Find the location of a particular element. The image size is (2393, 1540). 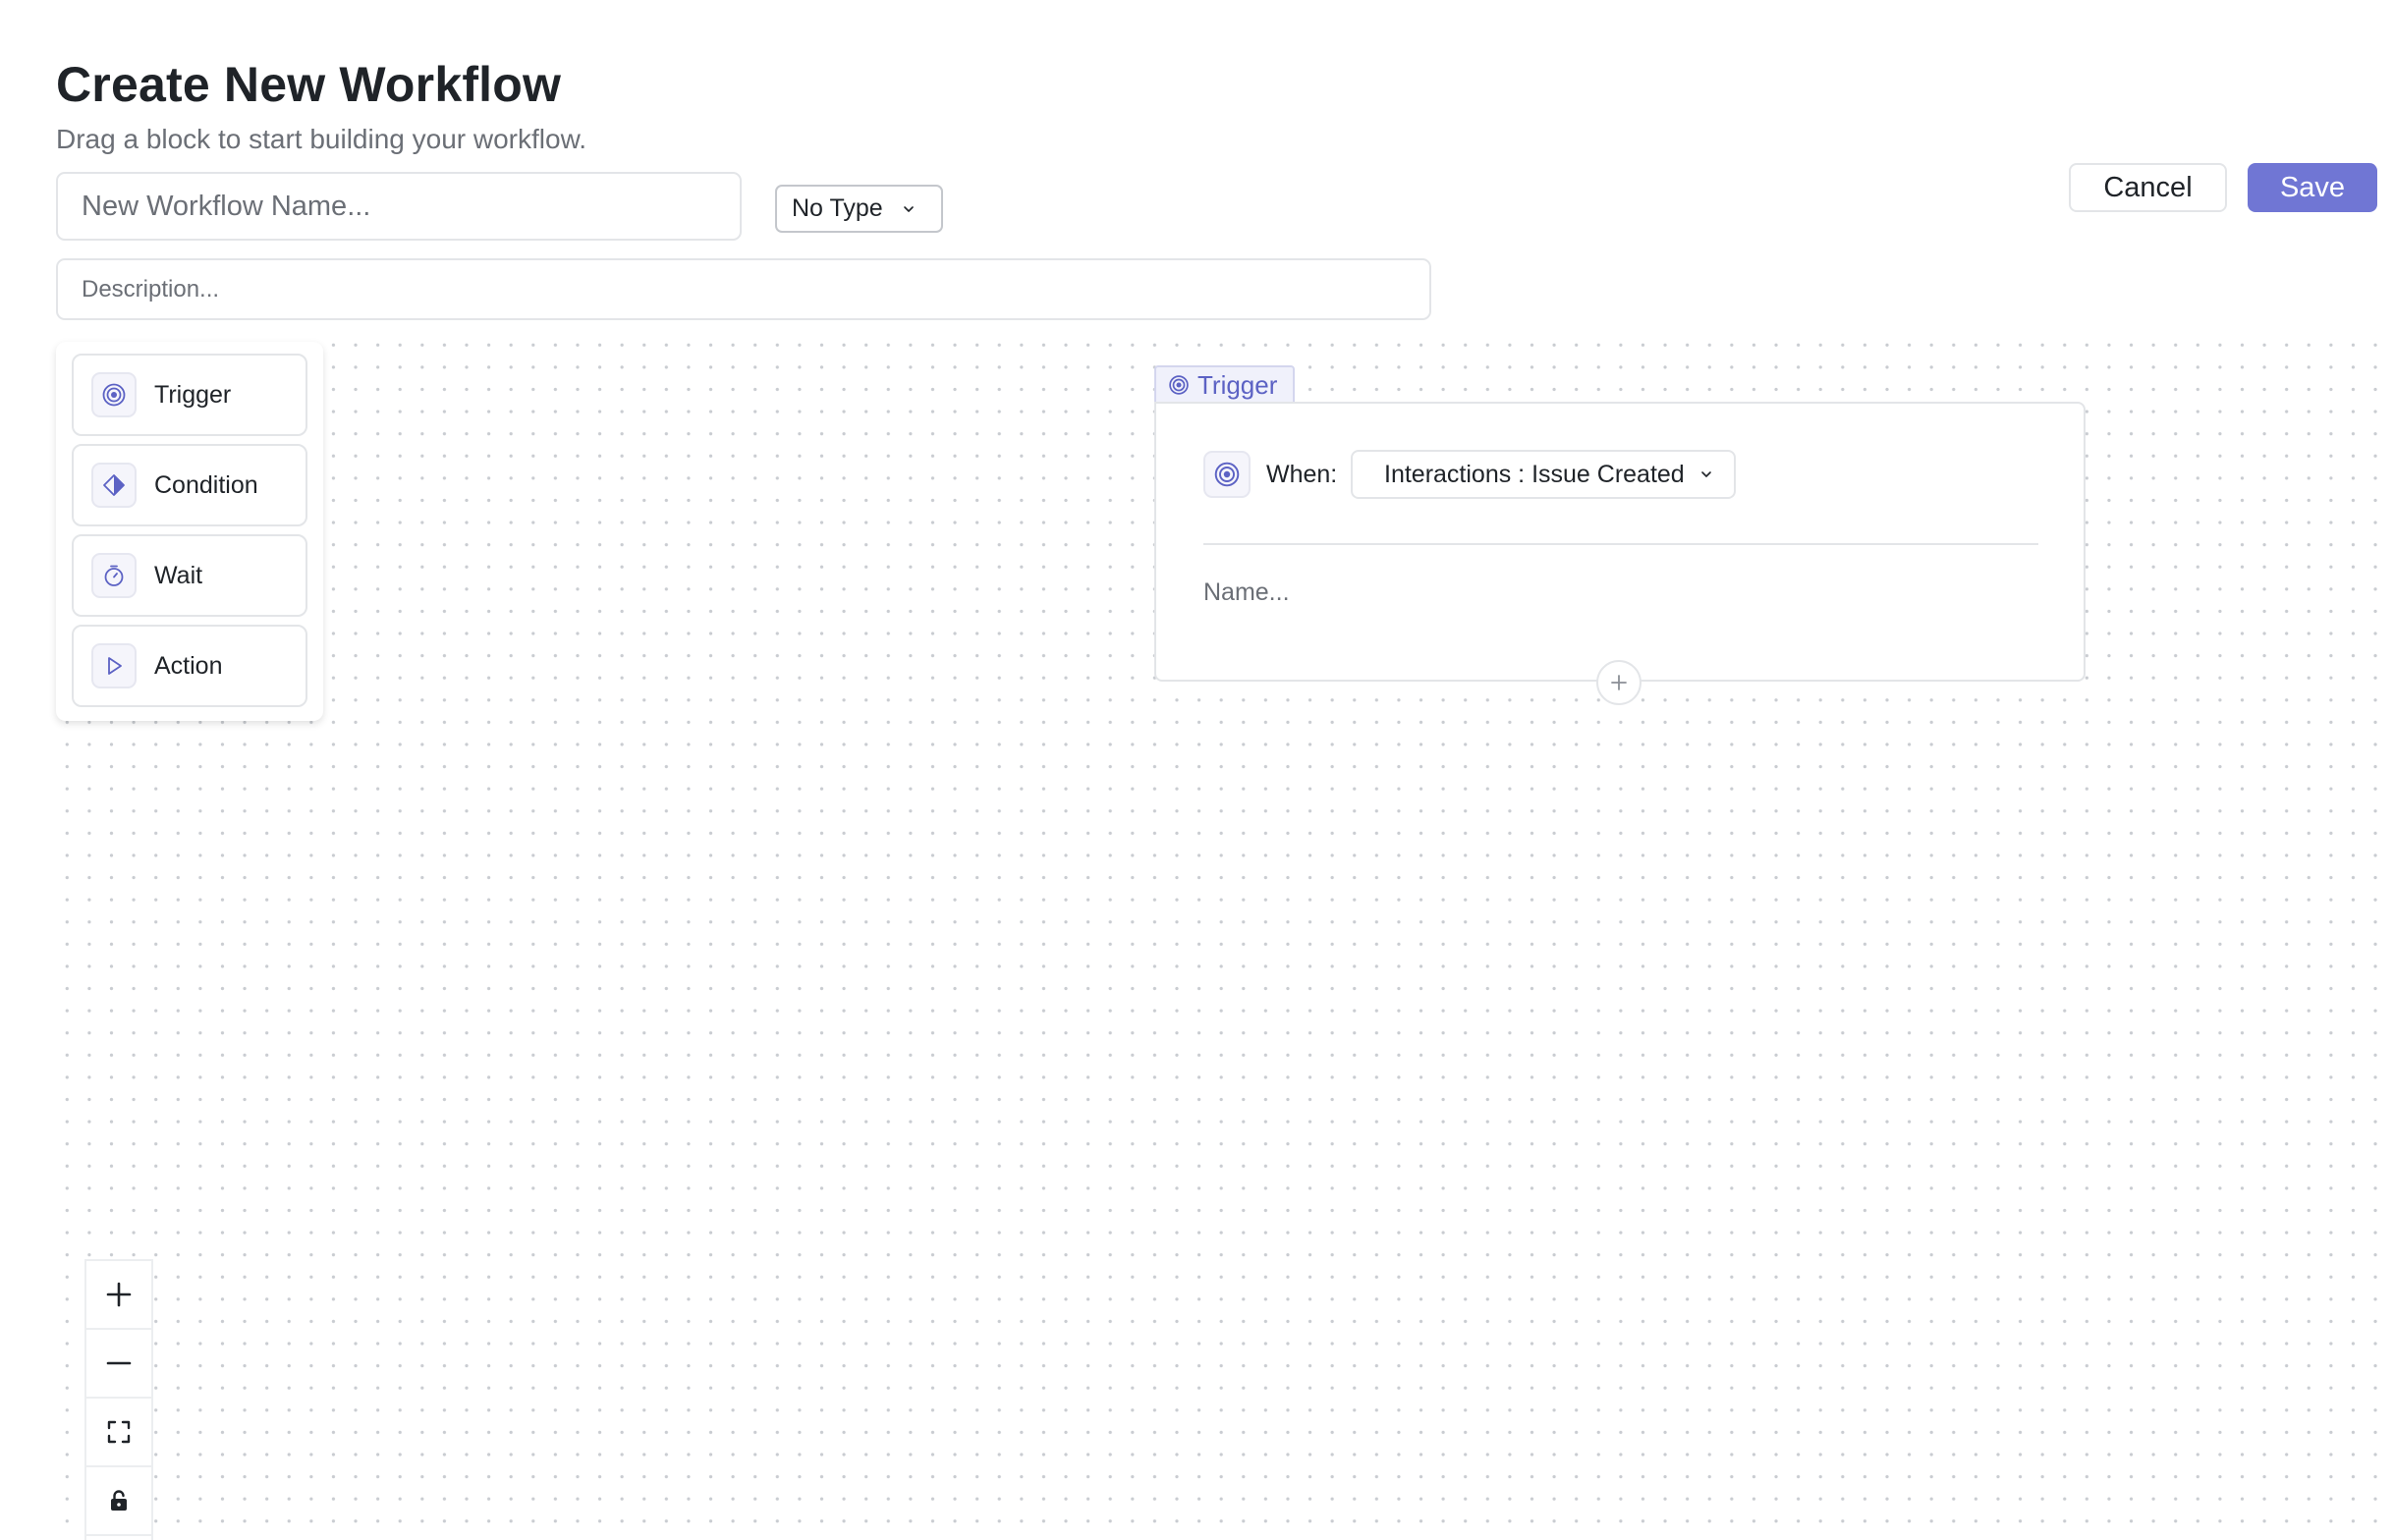

cancel-button: Cancel is located at coordinates (2148, 187).